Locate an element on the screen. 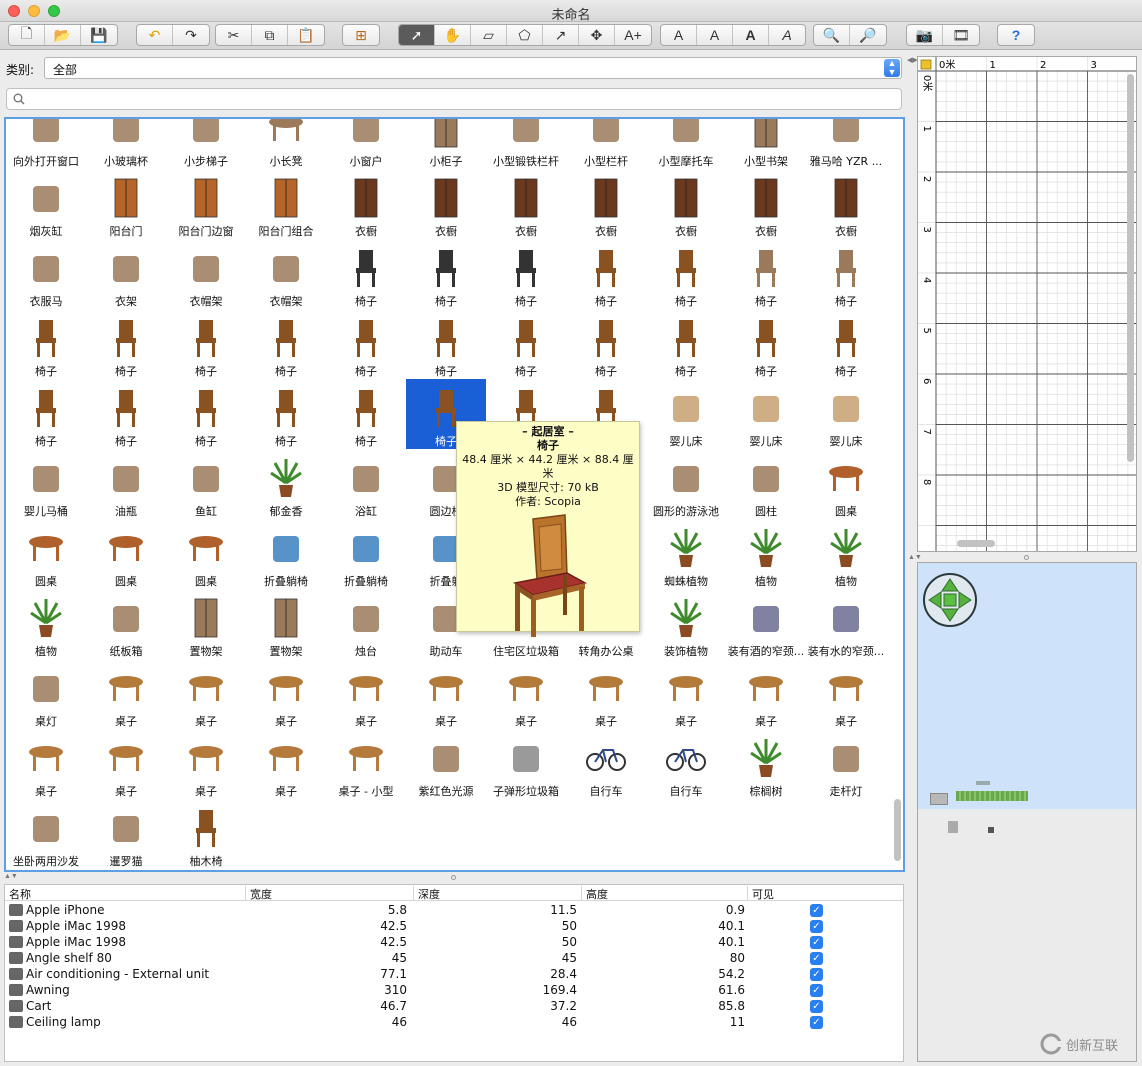  catalog-item: 阳台门组合 is located at coordinates (286, 204).